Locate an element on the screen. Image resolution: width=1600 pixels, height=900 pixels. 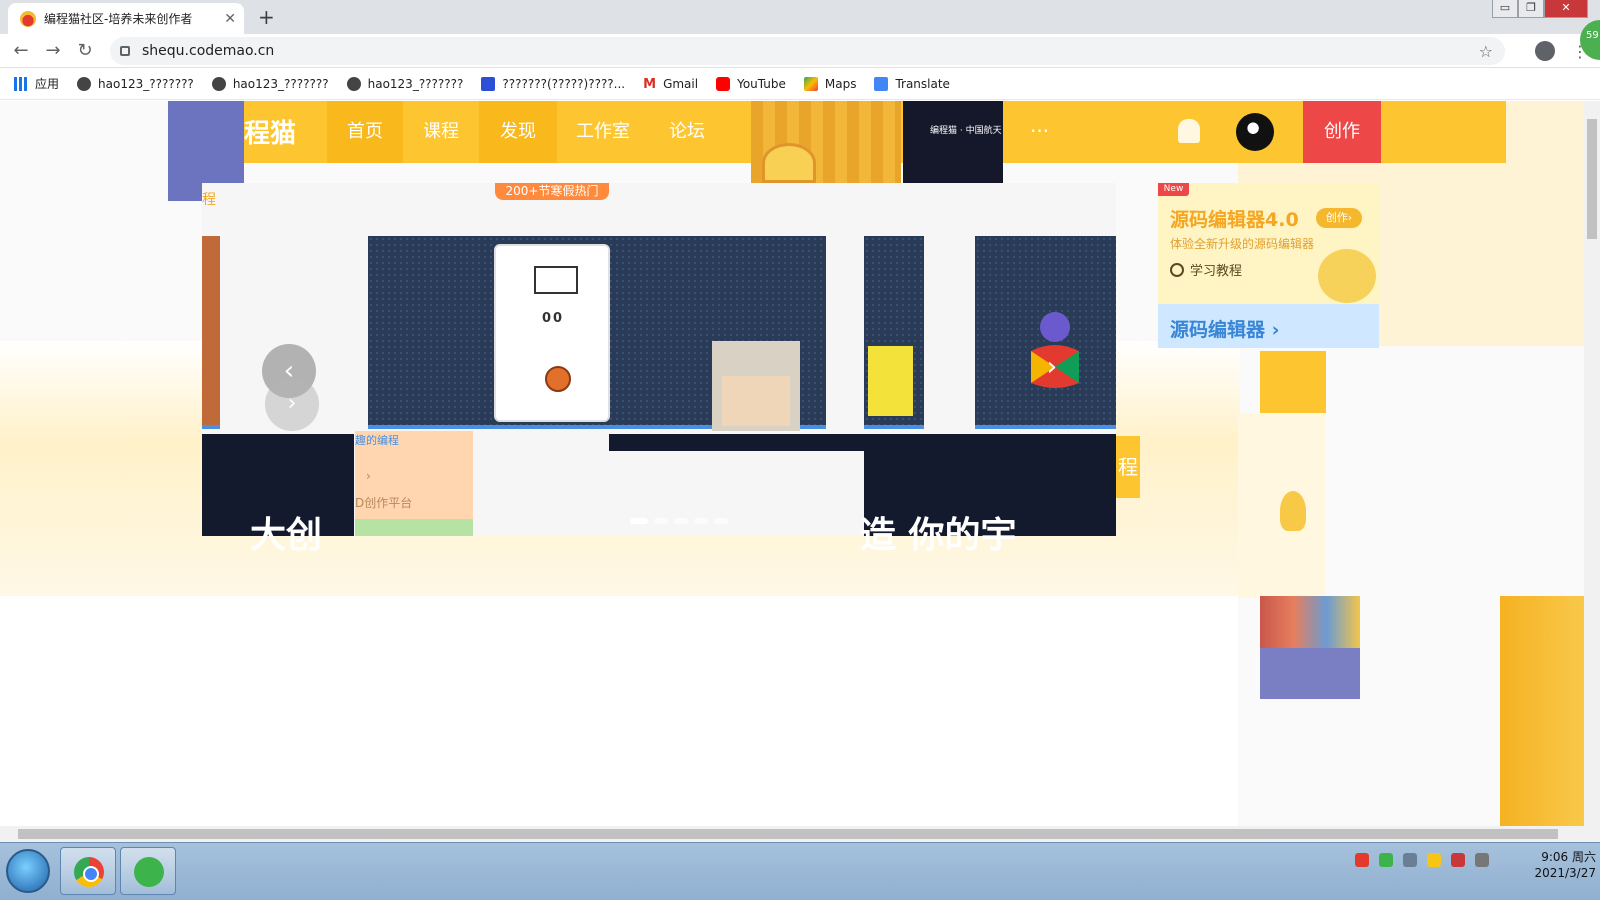
nav-forum: 论坛 is located at coordinates (687, 132).